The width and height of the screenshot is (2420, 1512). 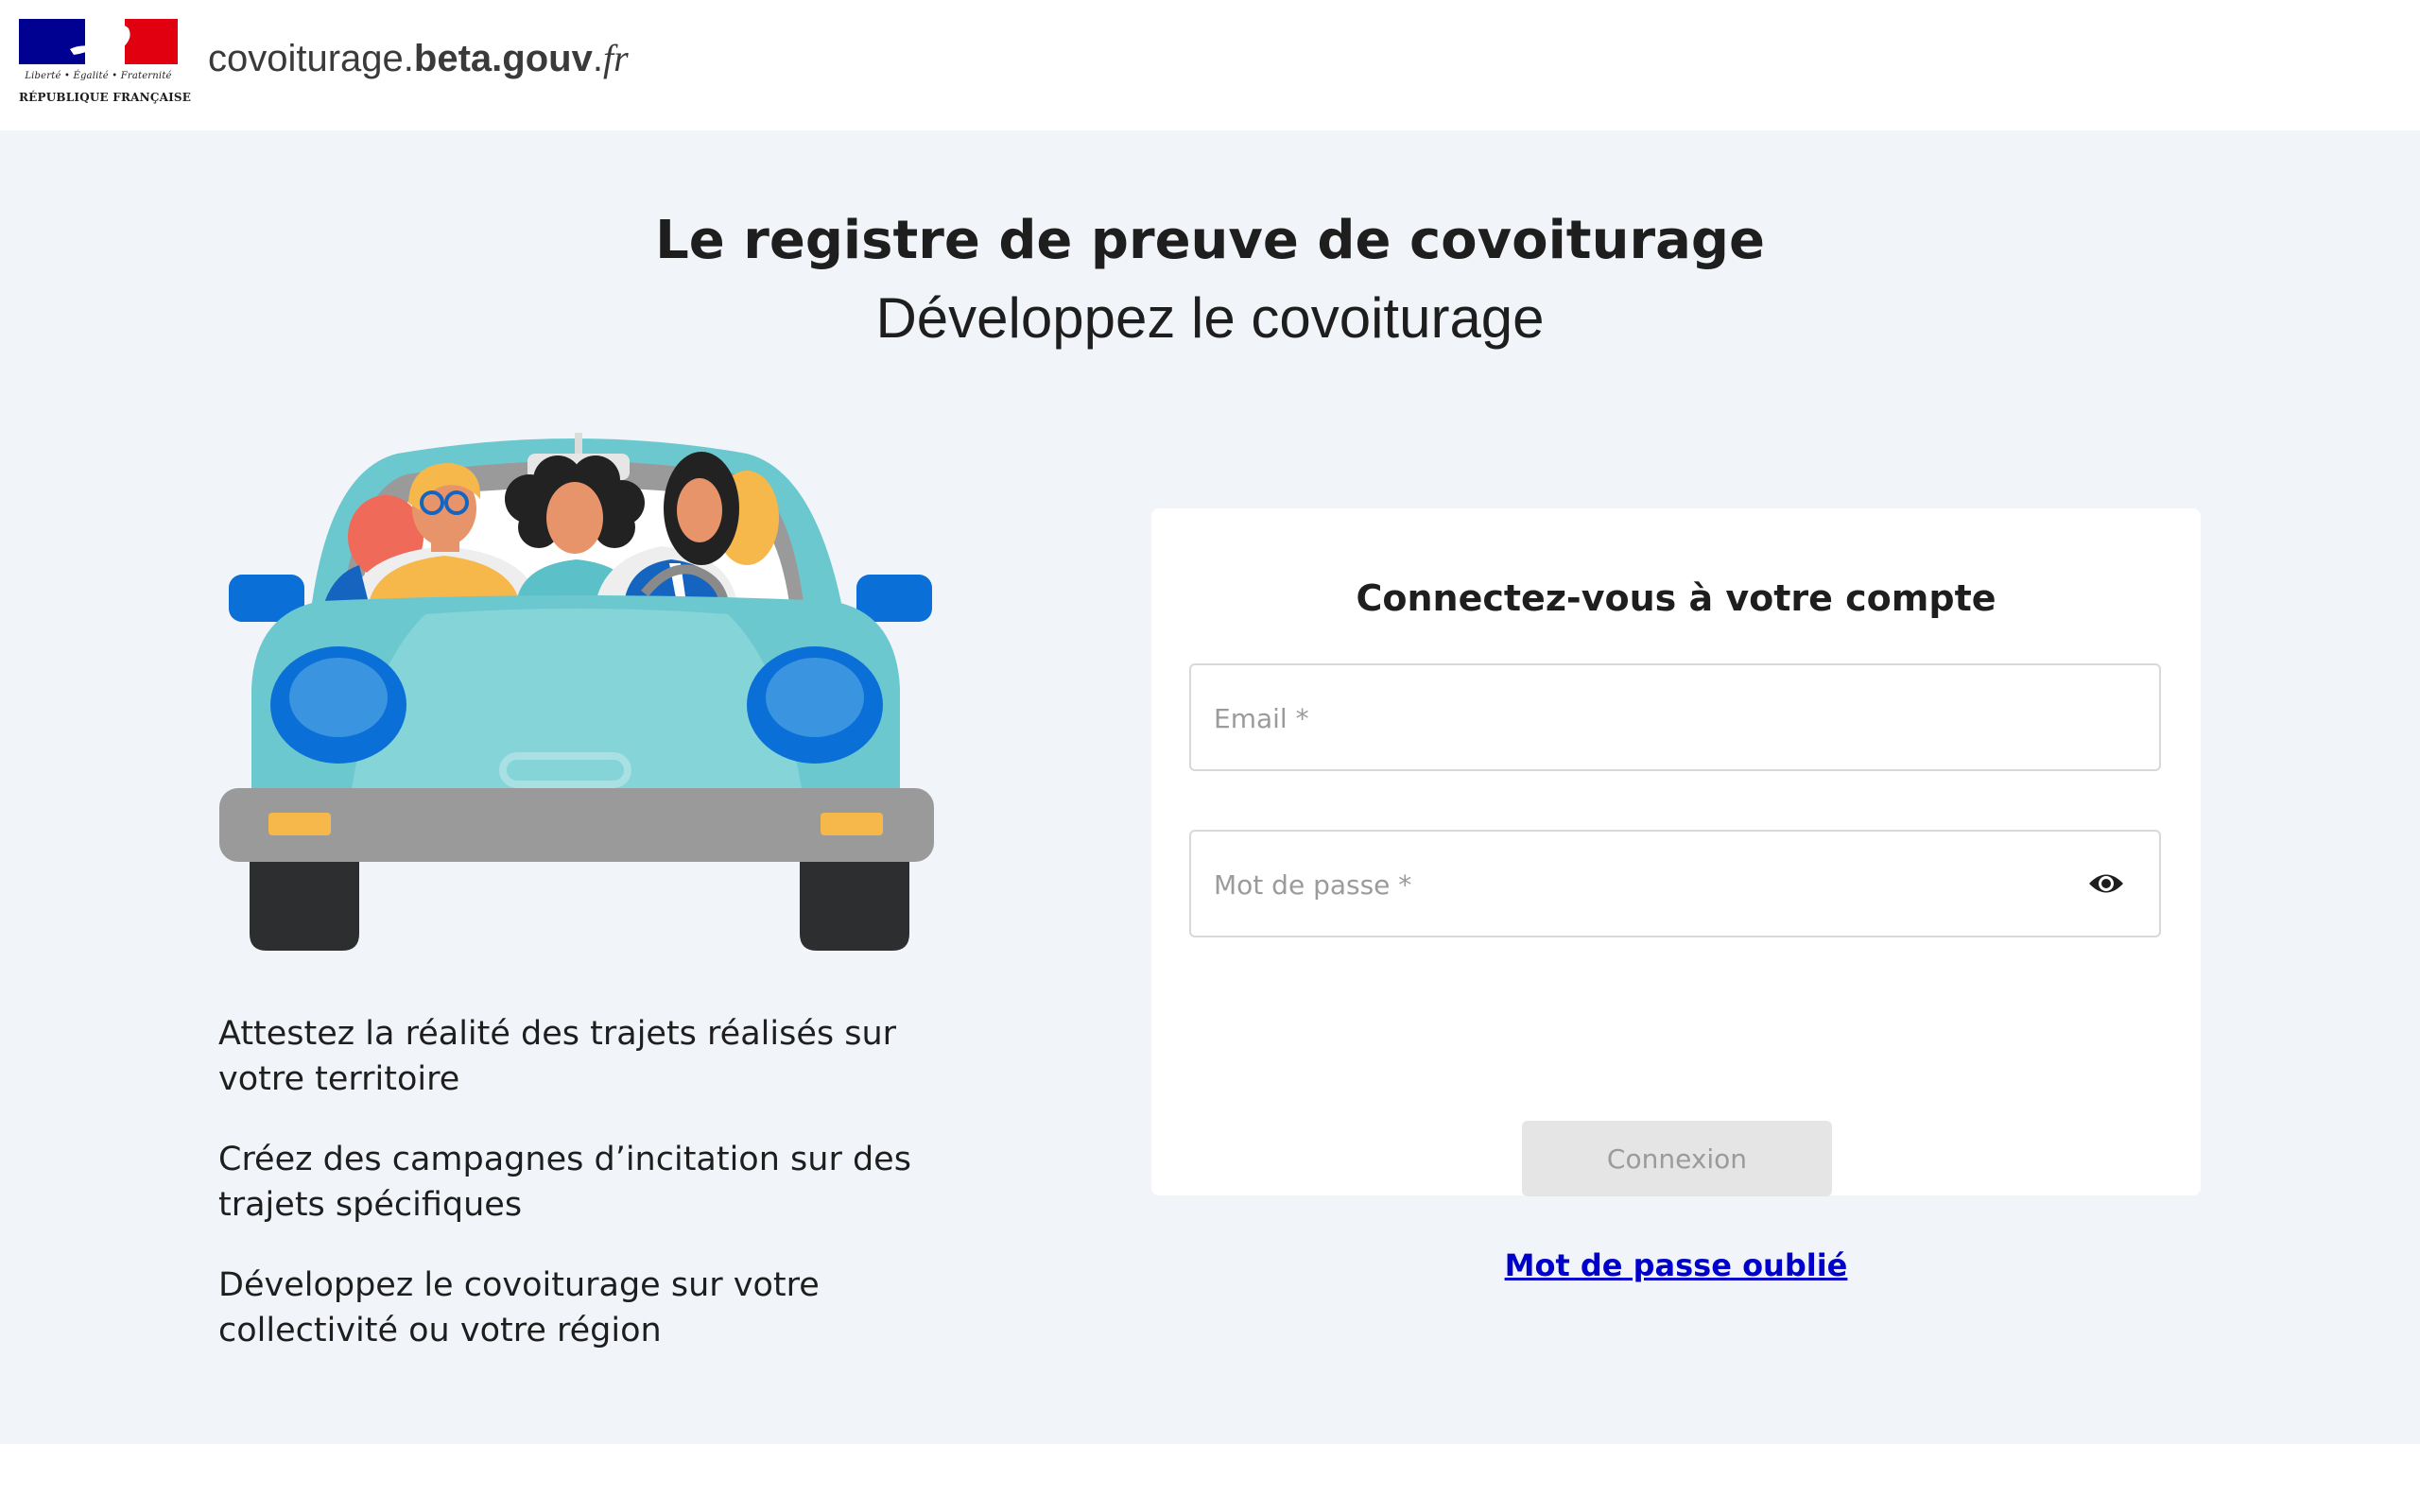 What do you see at coordinates (2106, 884) in the screenshot?
I see `eye-icon` at bounding box center [2106, 884].